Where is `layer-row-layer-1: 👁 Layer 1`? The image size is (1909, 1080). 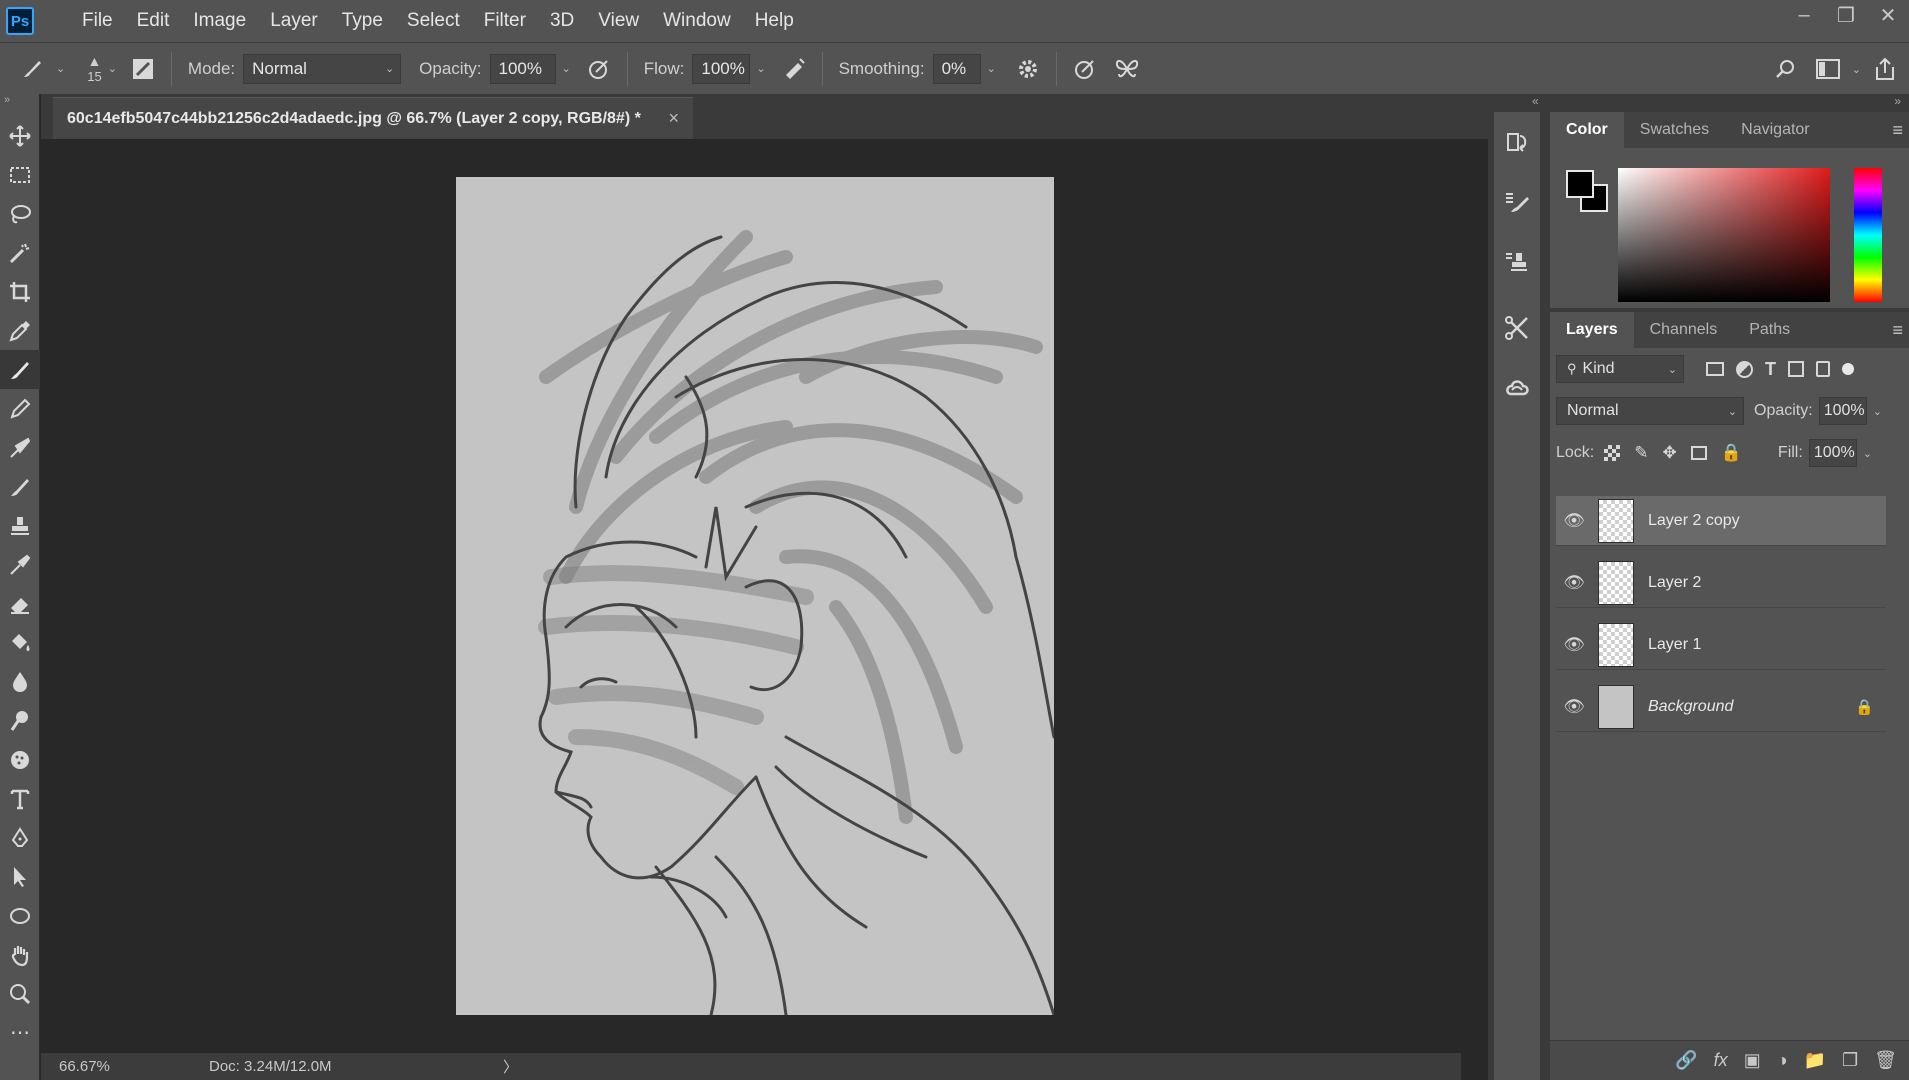
layer-row-layer-1: 👁 Layer 1 is located at coordinates (1721, 645).